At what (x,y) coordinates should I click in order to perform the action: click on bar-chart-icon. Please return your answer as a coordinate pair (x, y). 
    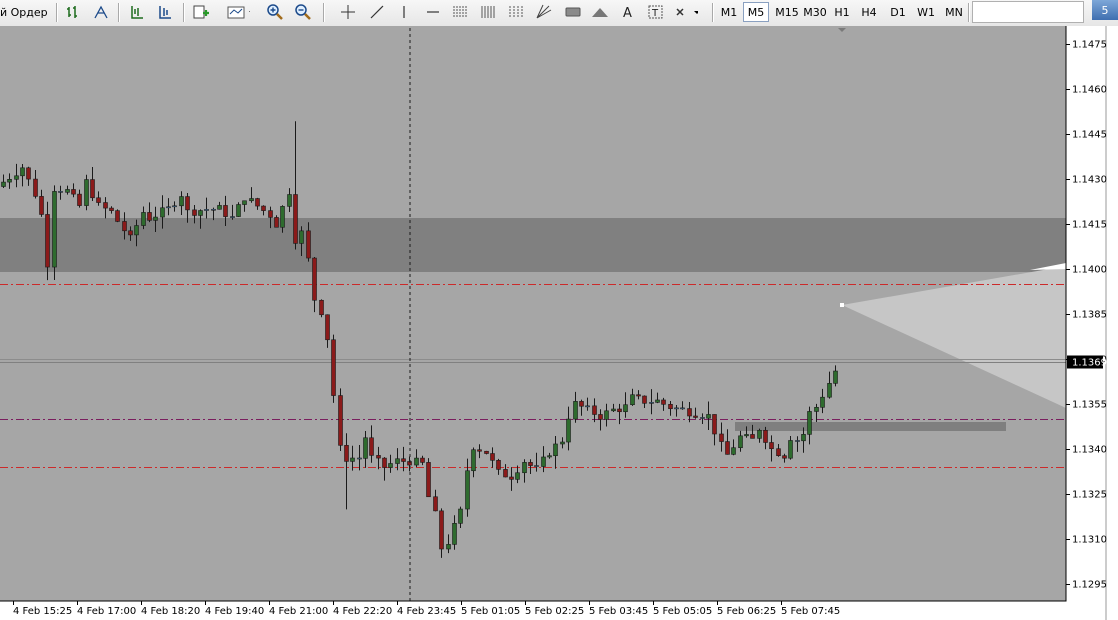
    Looking at the image, I should click on (73, 12).